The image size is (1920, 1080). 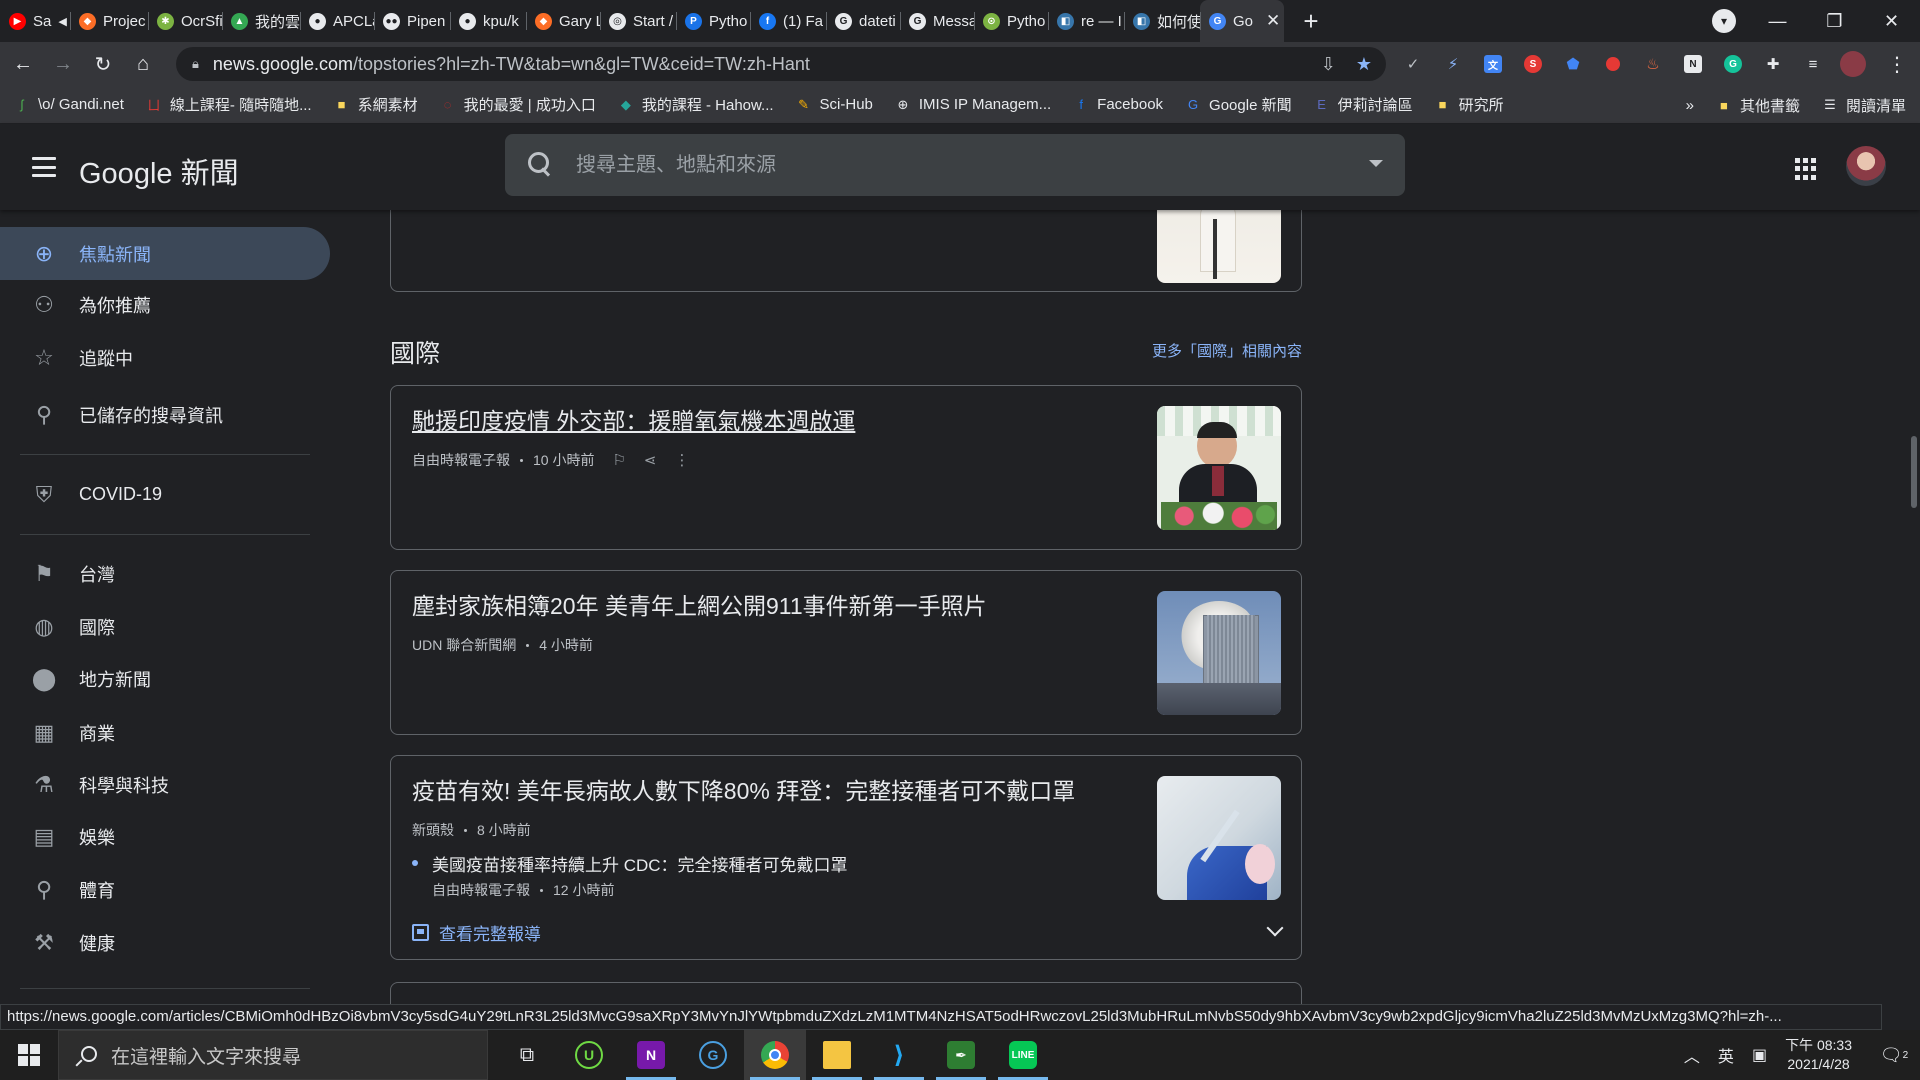 What do you see at coordinates (273, 1055) in the screenshot?
I see `taskbar-search-box: 在這裡輸入文字來搜尋` at bounding box center [273, 1055].